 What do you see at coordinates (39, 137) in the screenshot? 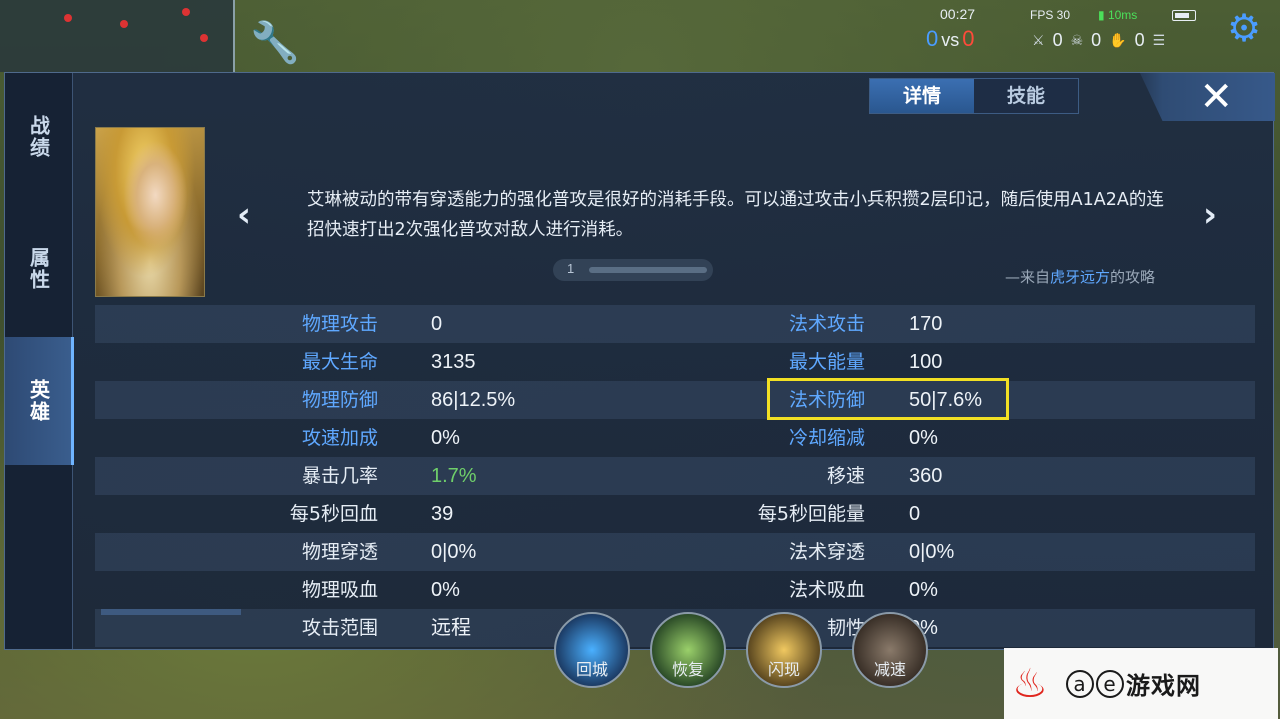
I see `sidebar-item-record: 战绩` at bounding box center [39, 137].